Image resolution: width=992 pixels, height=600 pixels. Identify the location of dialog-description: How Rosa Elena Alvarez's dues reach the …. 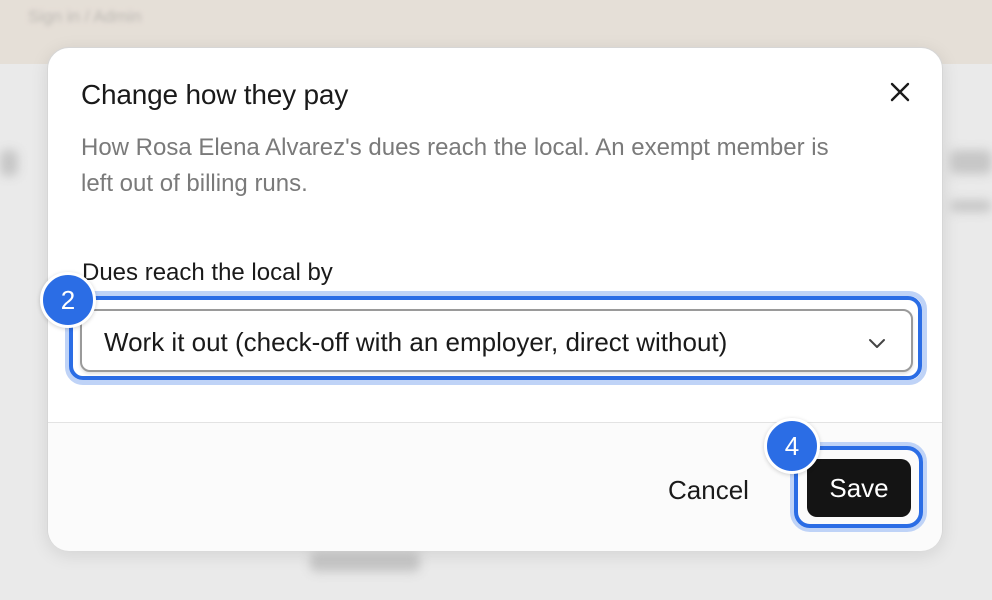
(455, 165).